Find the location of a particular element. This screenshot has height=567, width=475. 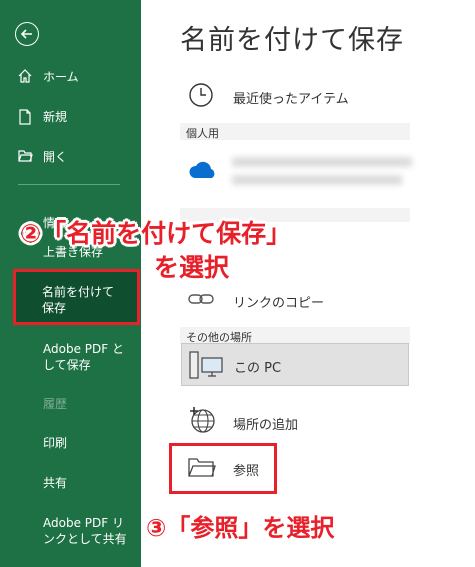

blurred-account-name is located at coordinates (322, 162).